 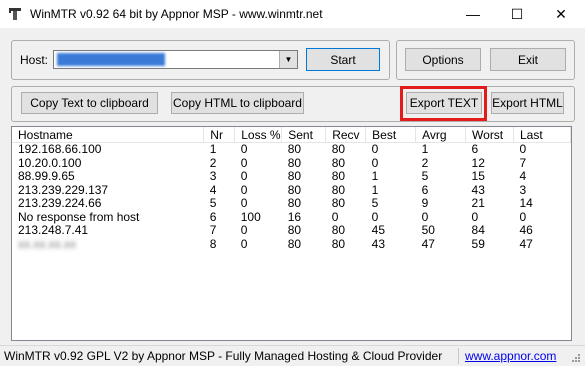 What do you see at coordinates (478, 163) in the screenshot?
I see `worst-cell: 12` at bounding box center [478, 163].